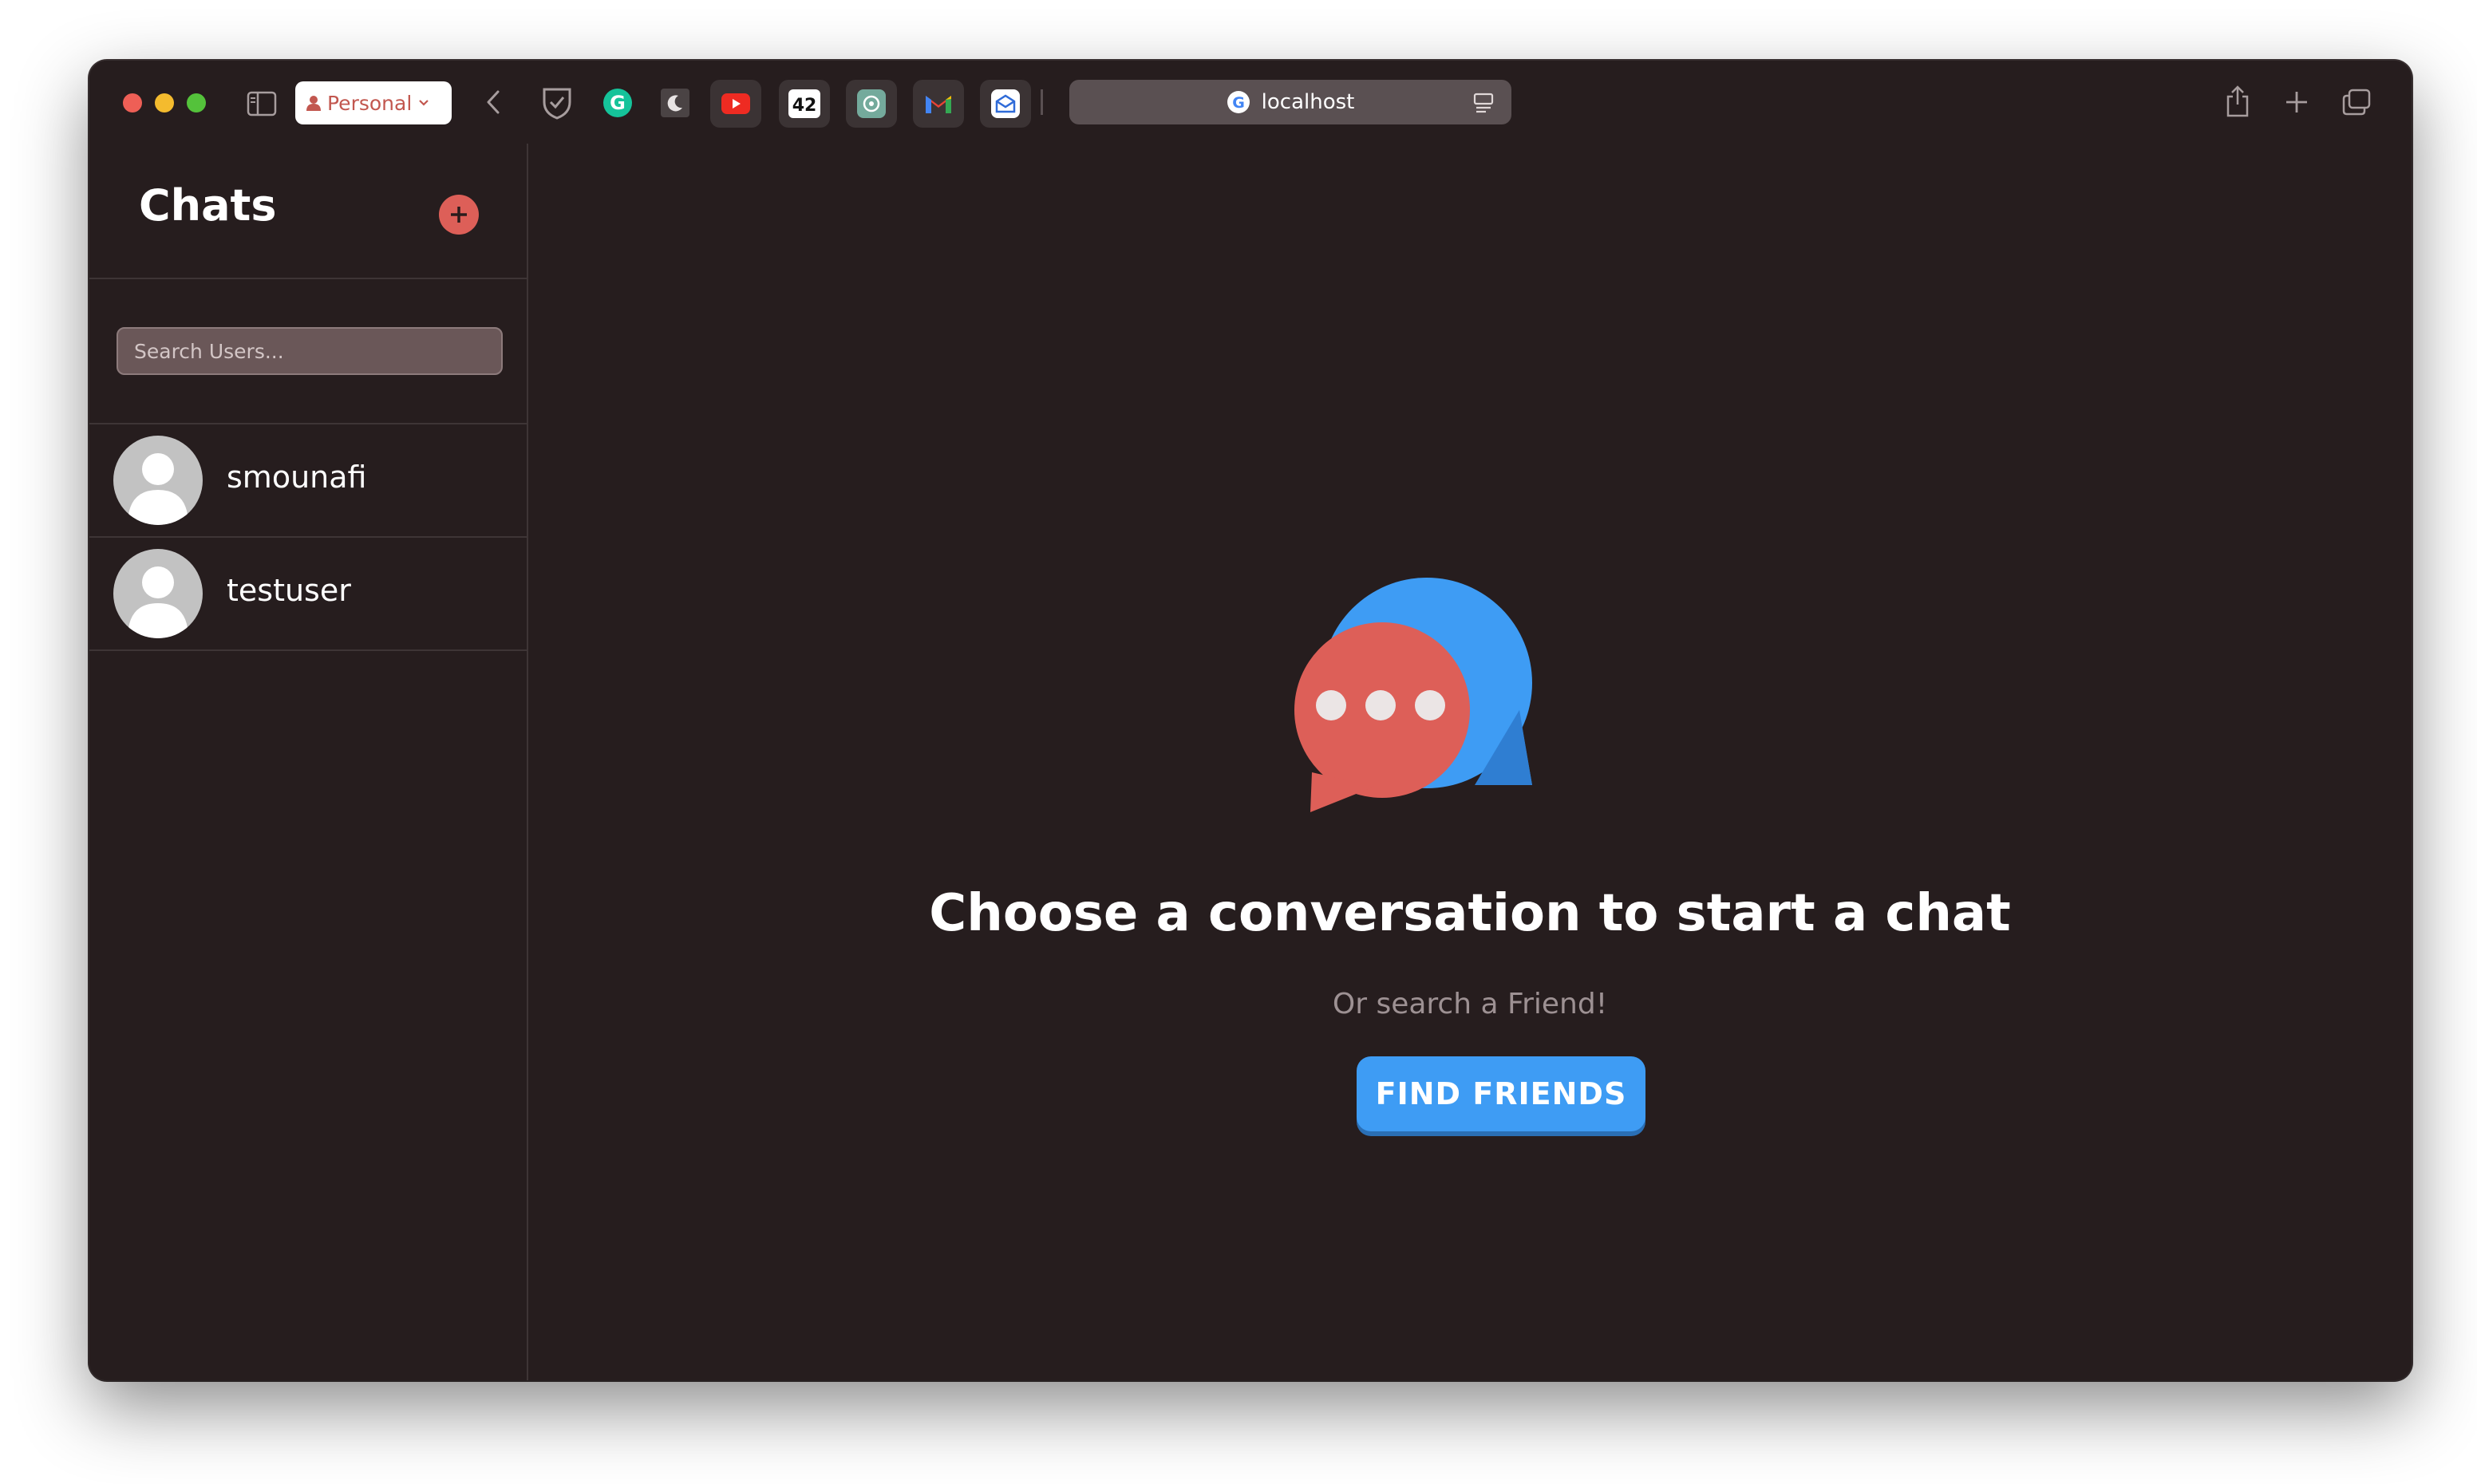 The height and width of the screenshot is (1484, 2477). What do you see at coordinates (1308, 102) in the screenshot?
I see `url-text: localhost` at bounding box center [1308, 102].